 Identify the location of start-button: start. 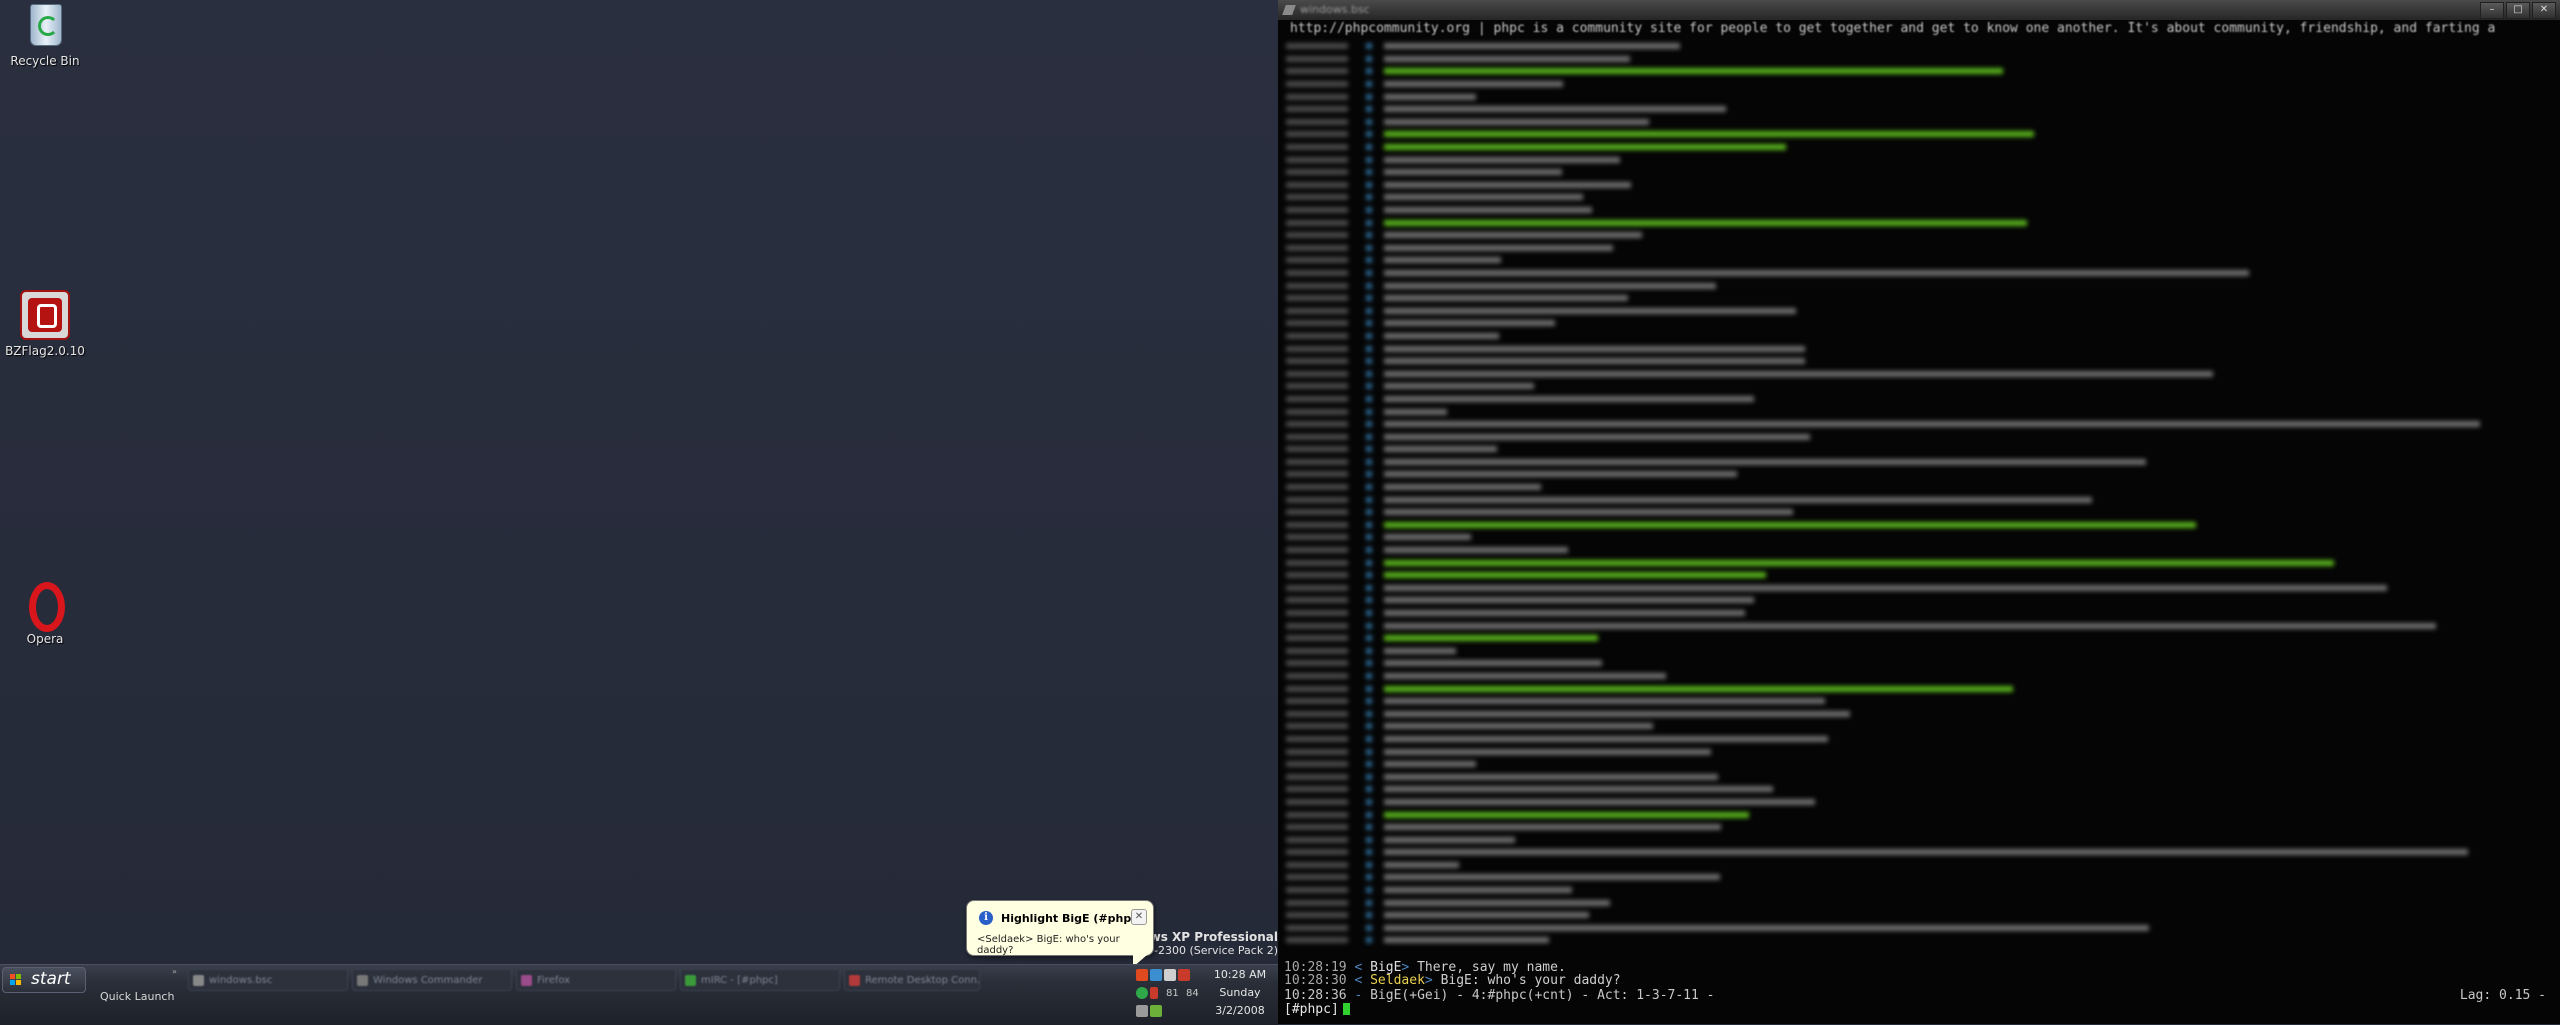
(44, 980).